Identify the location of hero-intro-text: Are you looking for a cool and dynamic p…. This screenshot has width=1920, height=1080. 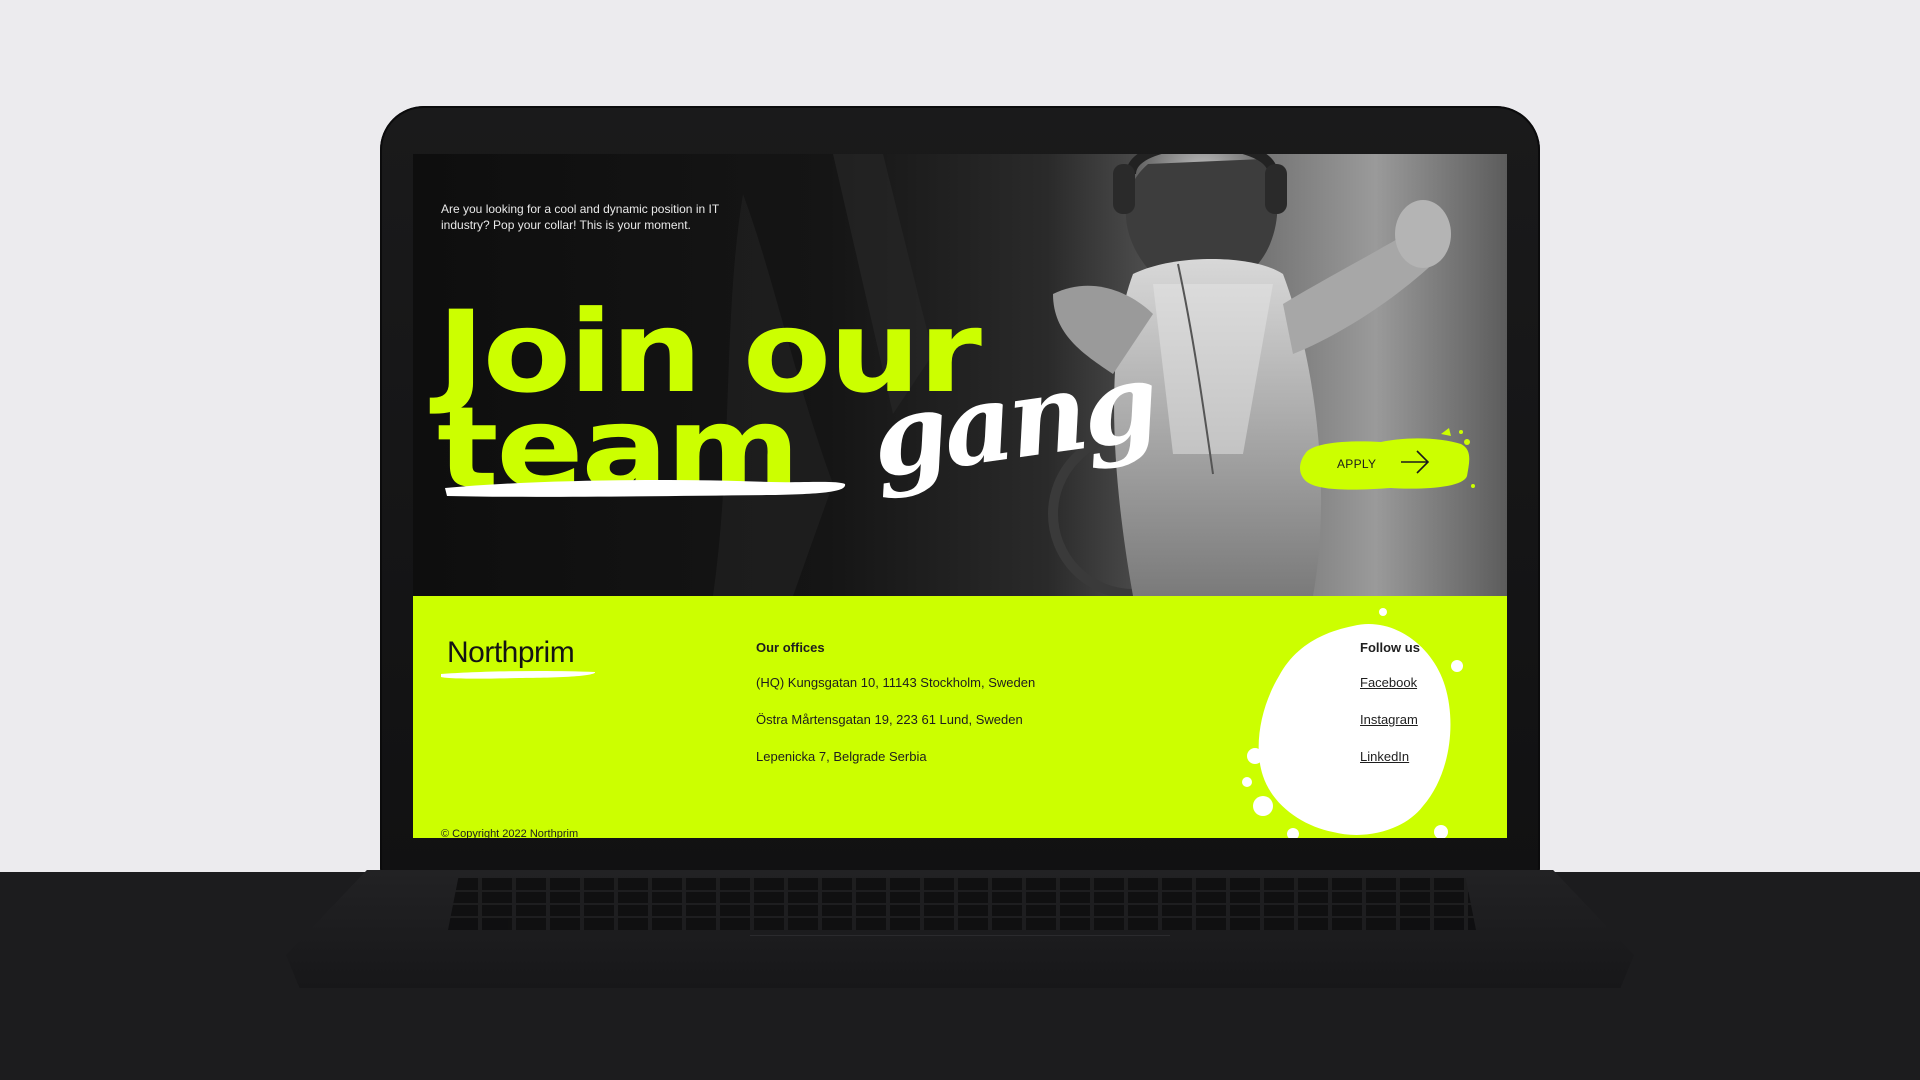
(580, 217).